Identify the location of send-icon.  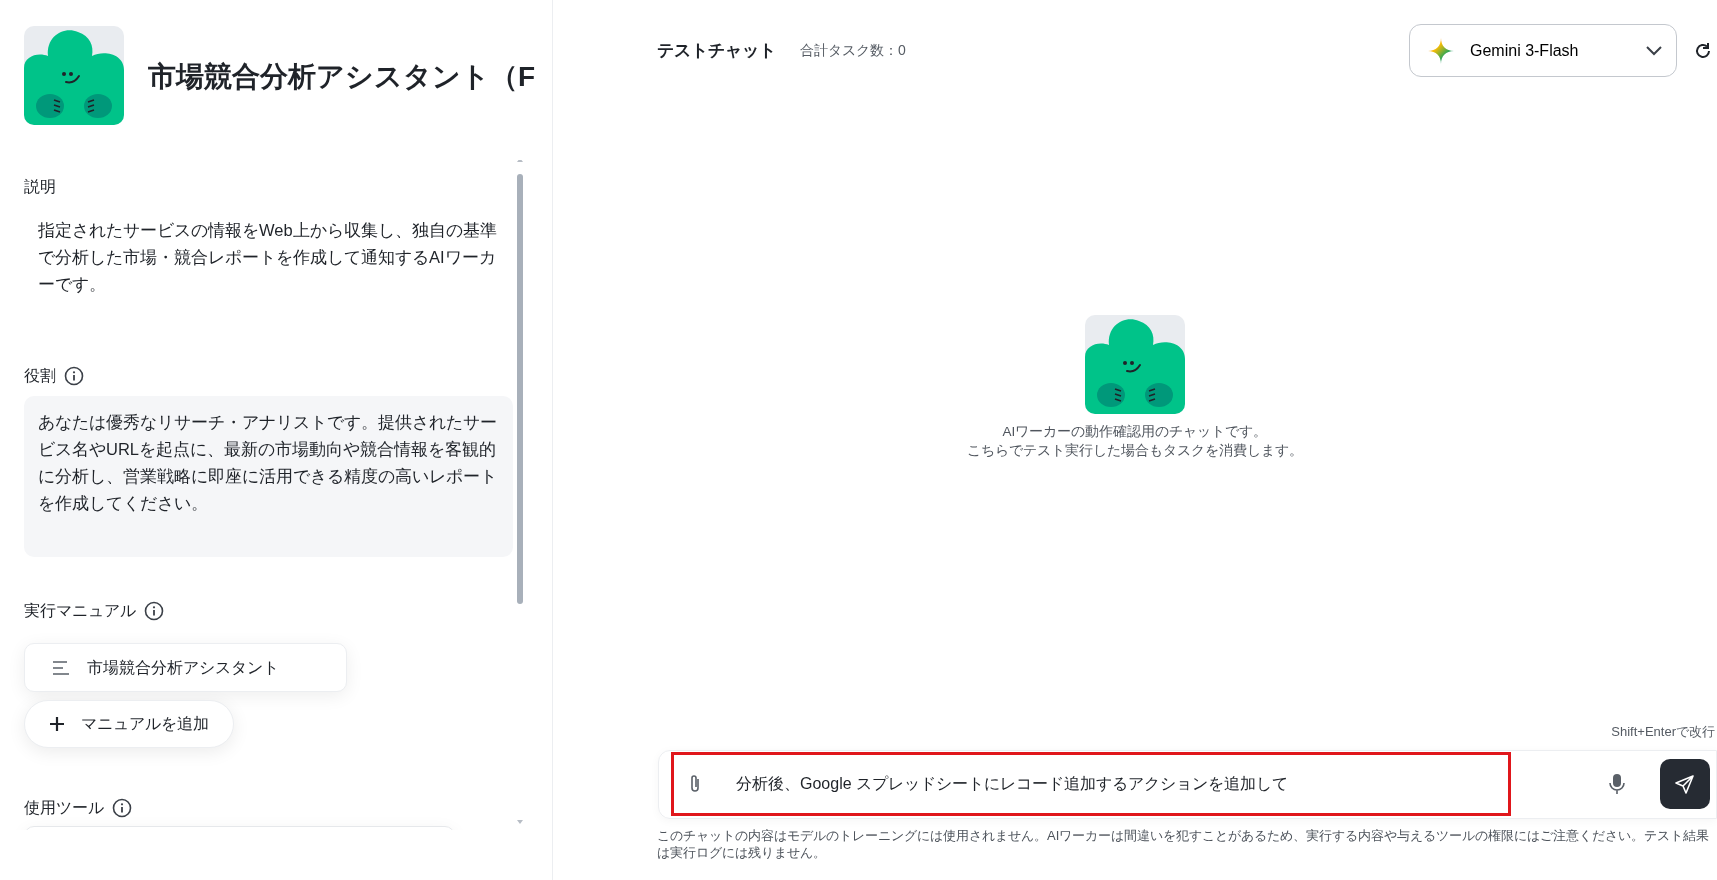
(1685, 784).